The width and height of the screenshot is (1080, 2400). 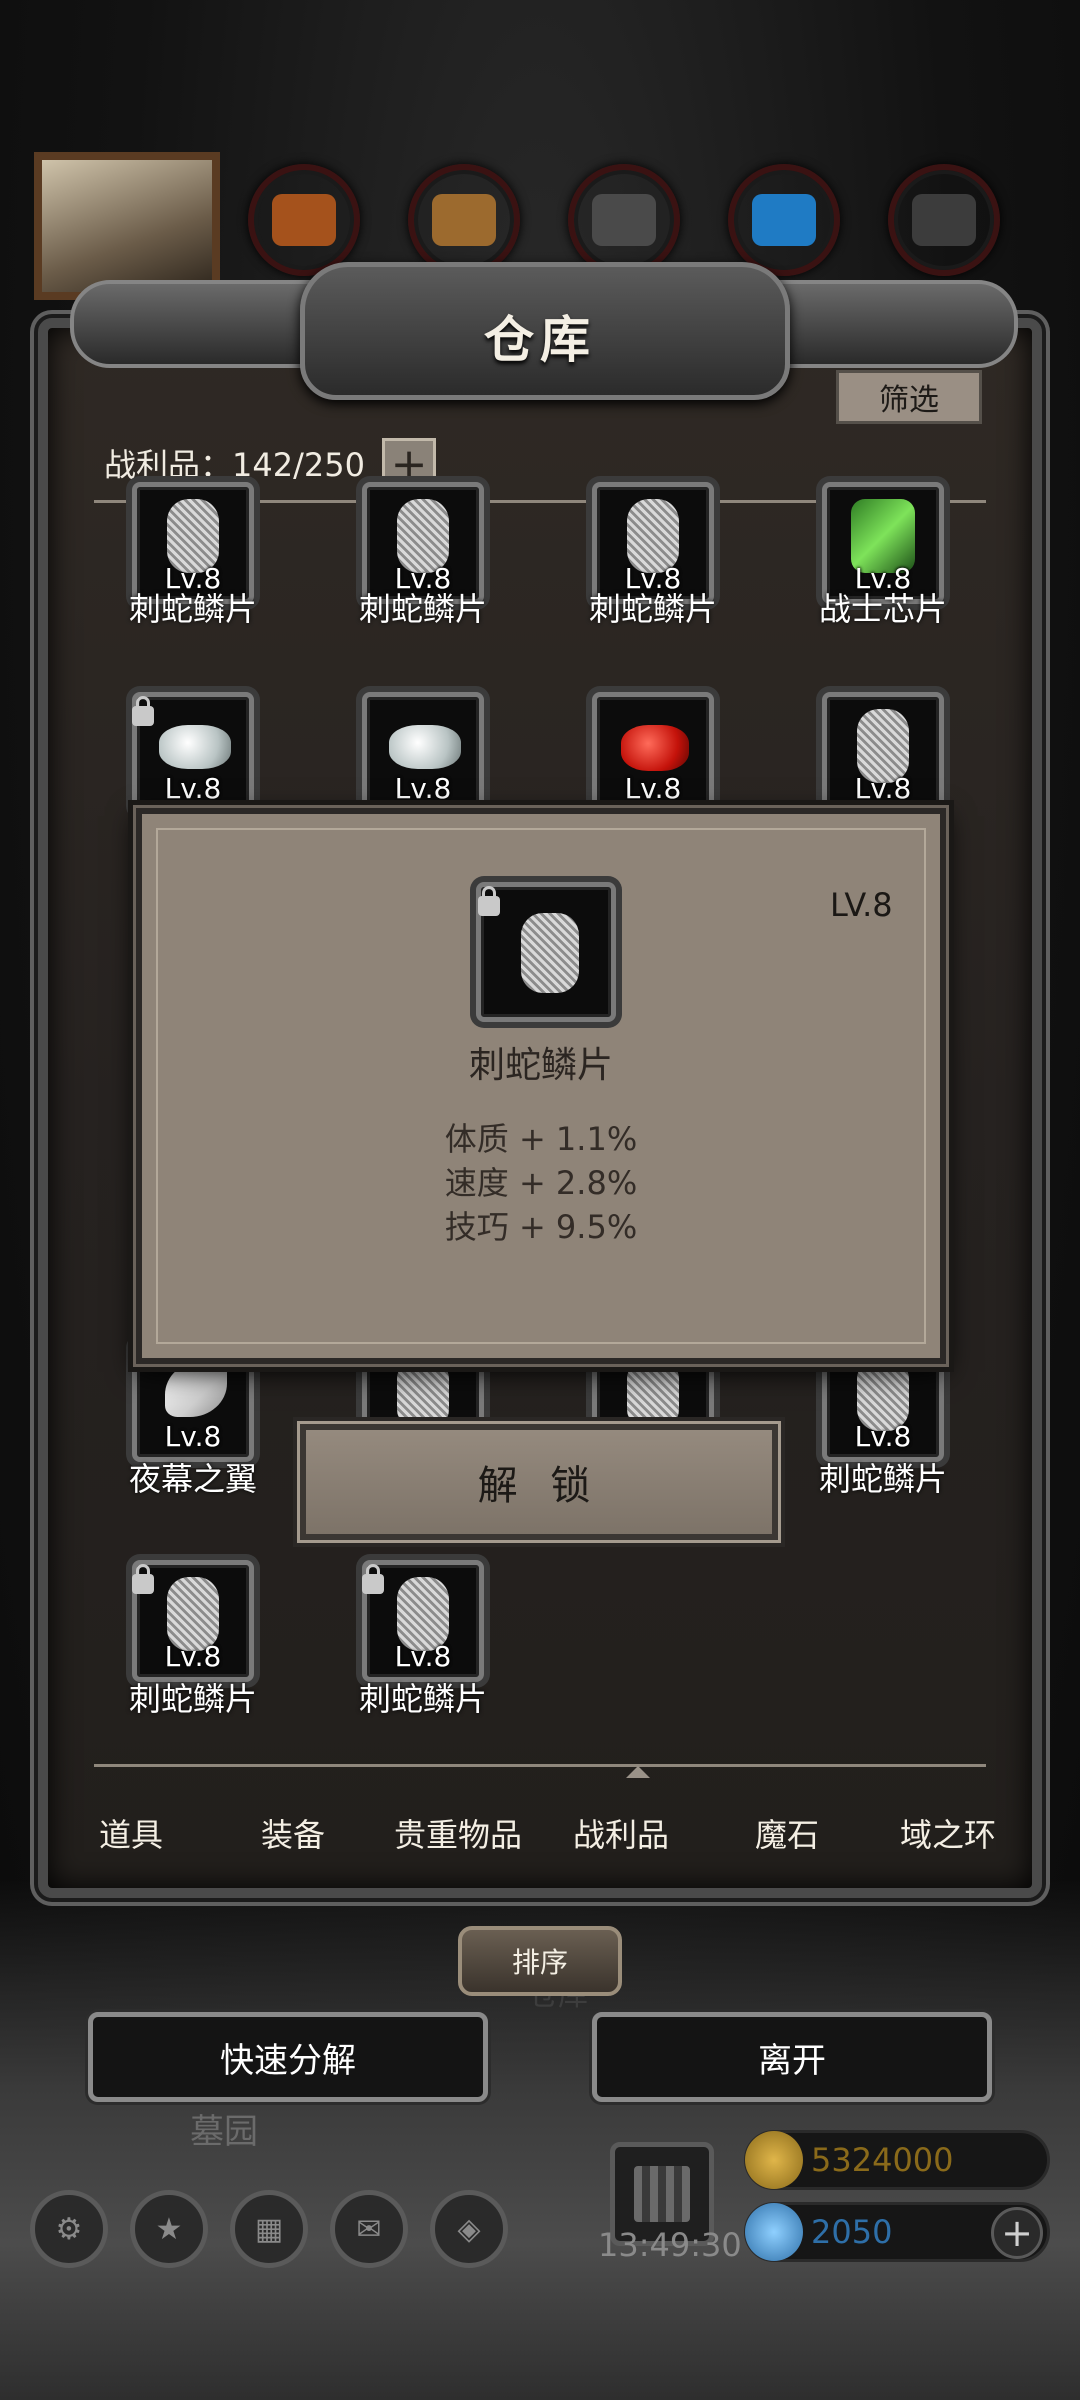 I want to click on iron-ingot-icon, so click(x=624, y=220).